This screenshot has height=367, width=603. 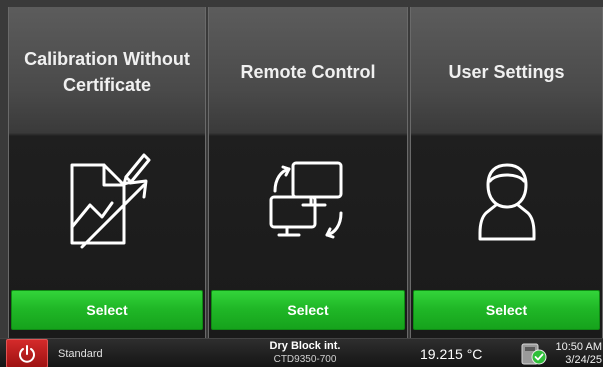 What do you see at coordinates (506, 202) in the screenshot?
I see `user-icon` at bounding box center [506, 202].